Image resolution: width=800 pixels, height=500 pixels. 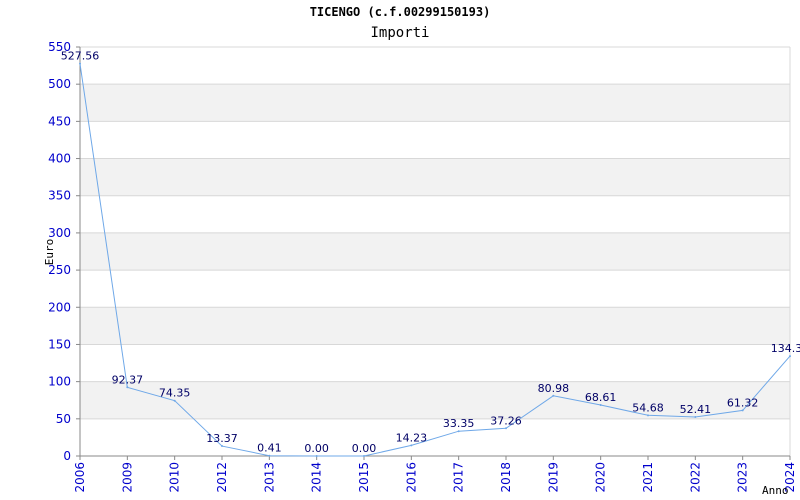 I want to click on data-label: 80.98, so click(x=554, y=388).